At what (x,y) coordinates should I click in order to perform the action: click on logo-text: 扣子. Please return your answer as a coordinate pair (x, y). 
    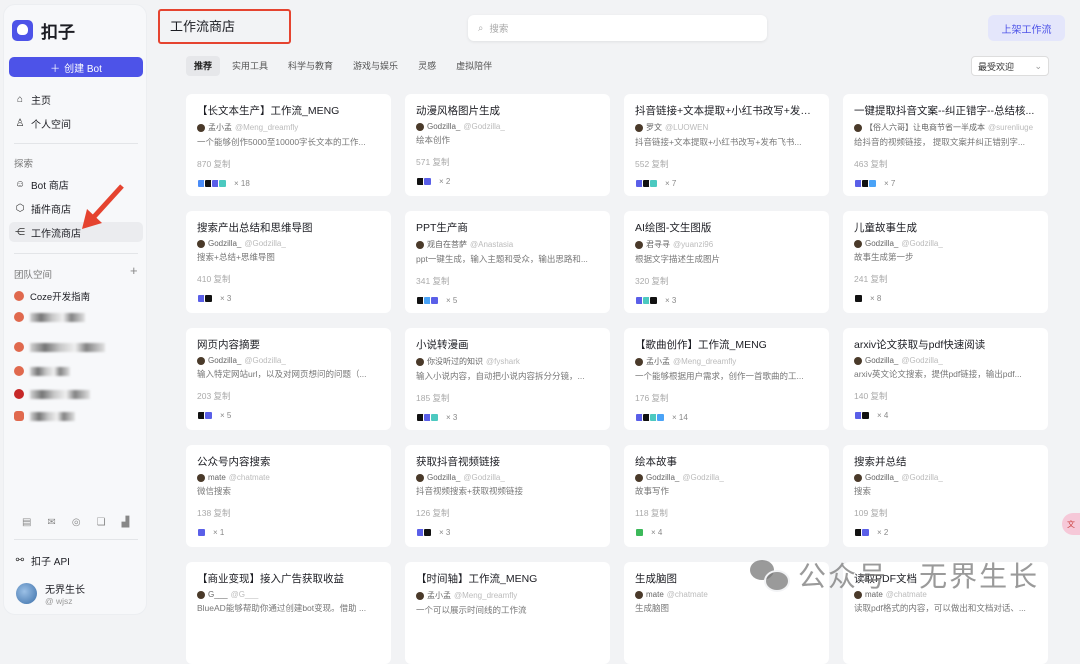
    Looking at the image, I should click on (58, 32).